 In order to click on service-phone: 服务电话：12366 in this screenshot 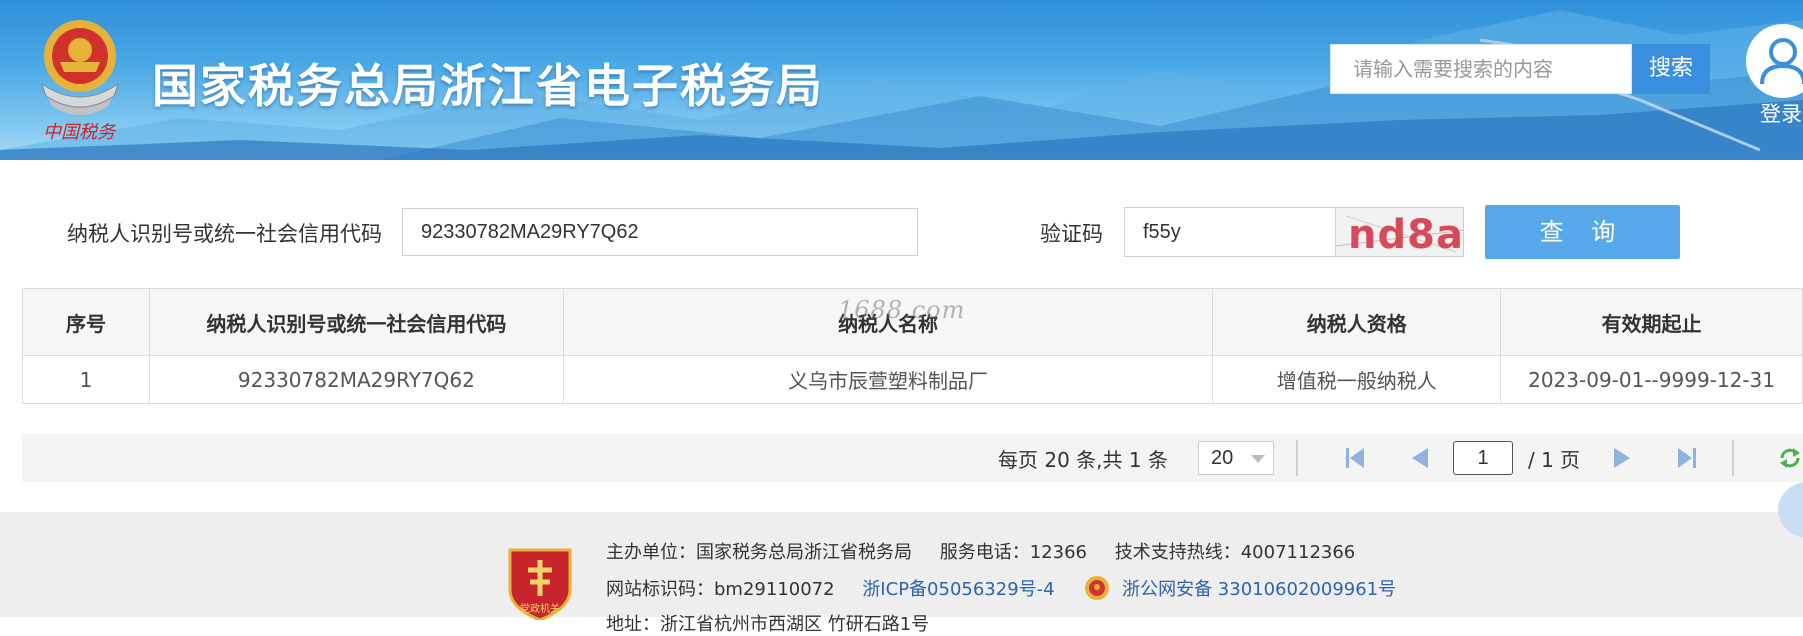, I will do `click(1013, 552)`.